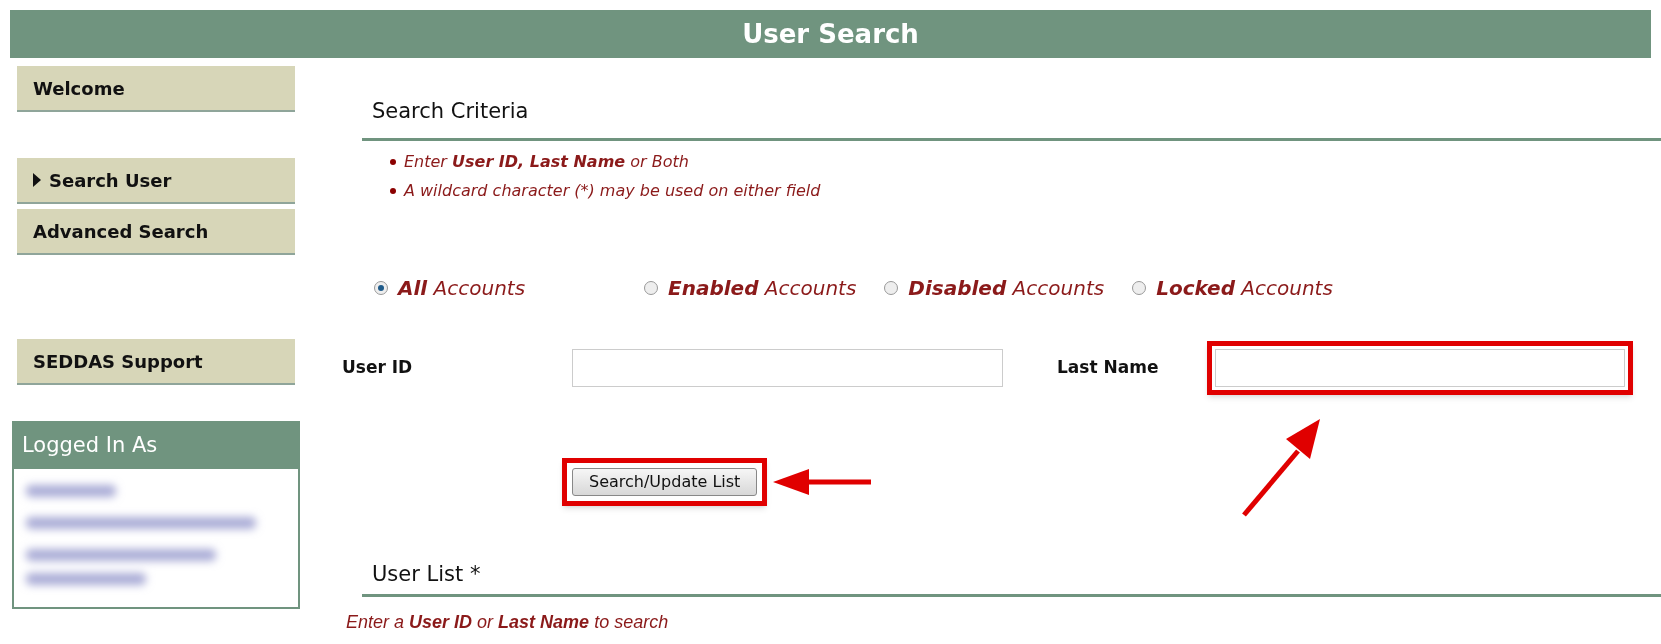 The height and width of the screenshot is (644, 1661). What do you see at coordinates (378, 368) in the screenshot?
I see `field-label: User ID` at bounding box center [378, 368].